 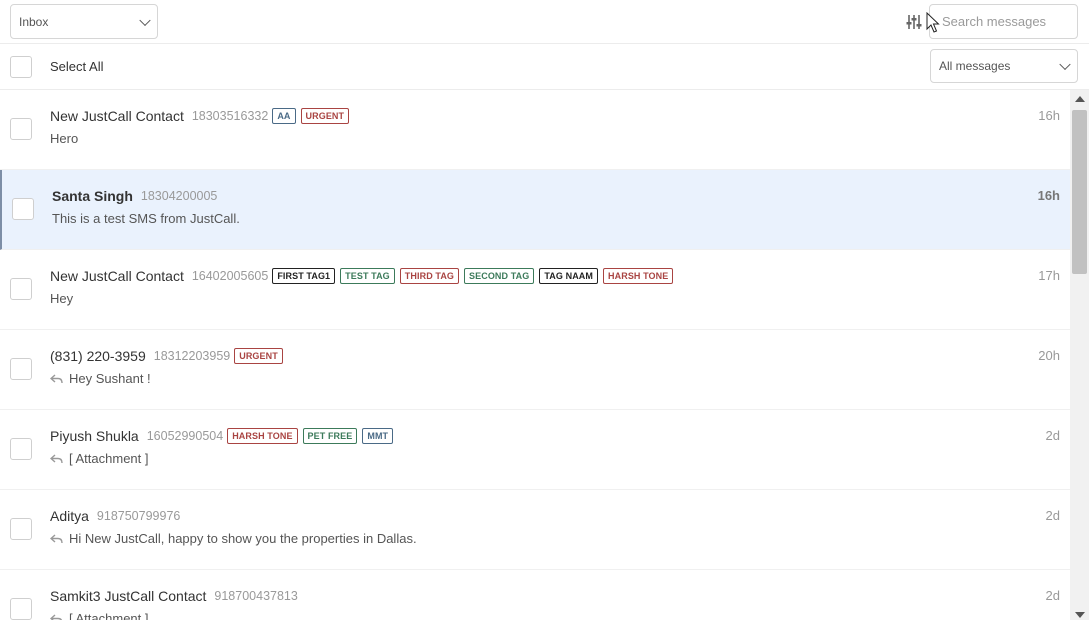 I want to click on tag-badge: PET FREE, so click(x=330, y=436).